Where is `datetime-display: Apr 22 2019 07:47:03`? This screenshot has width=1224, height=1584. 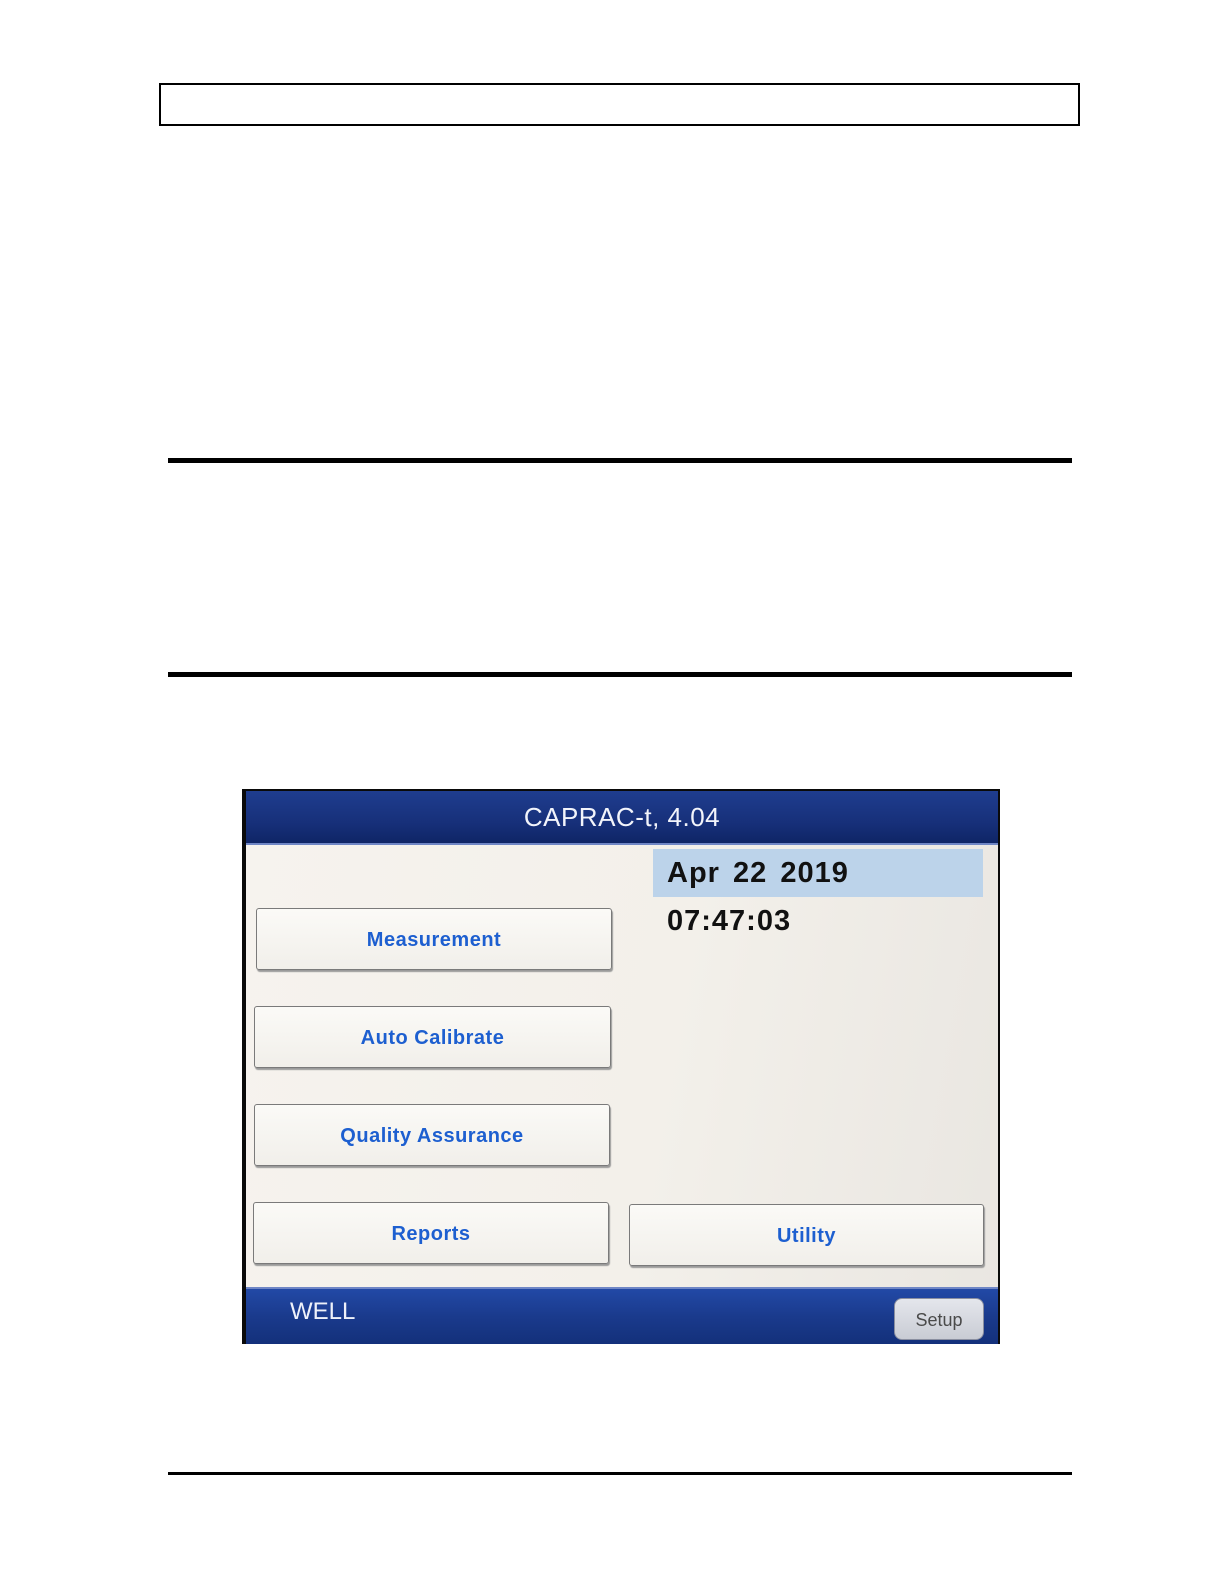 datetime-display: Apr 22 2019 07:47:03 is located at coordinates (818, 893).